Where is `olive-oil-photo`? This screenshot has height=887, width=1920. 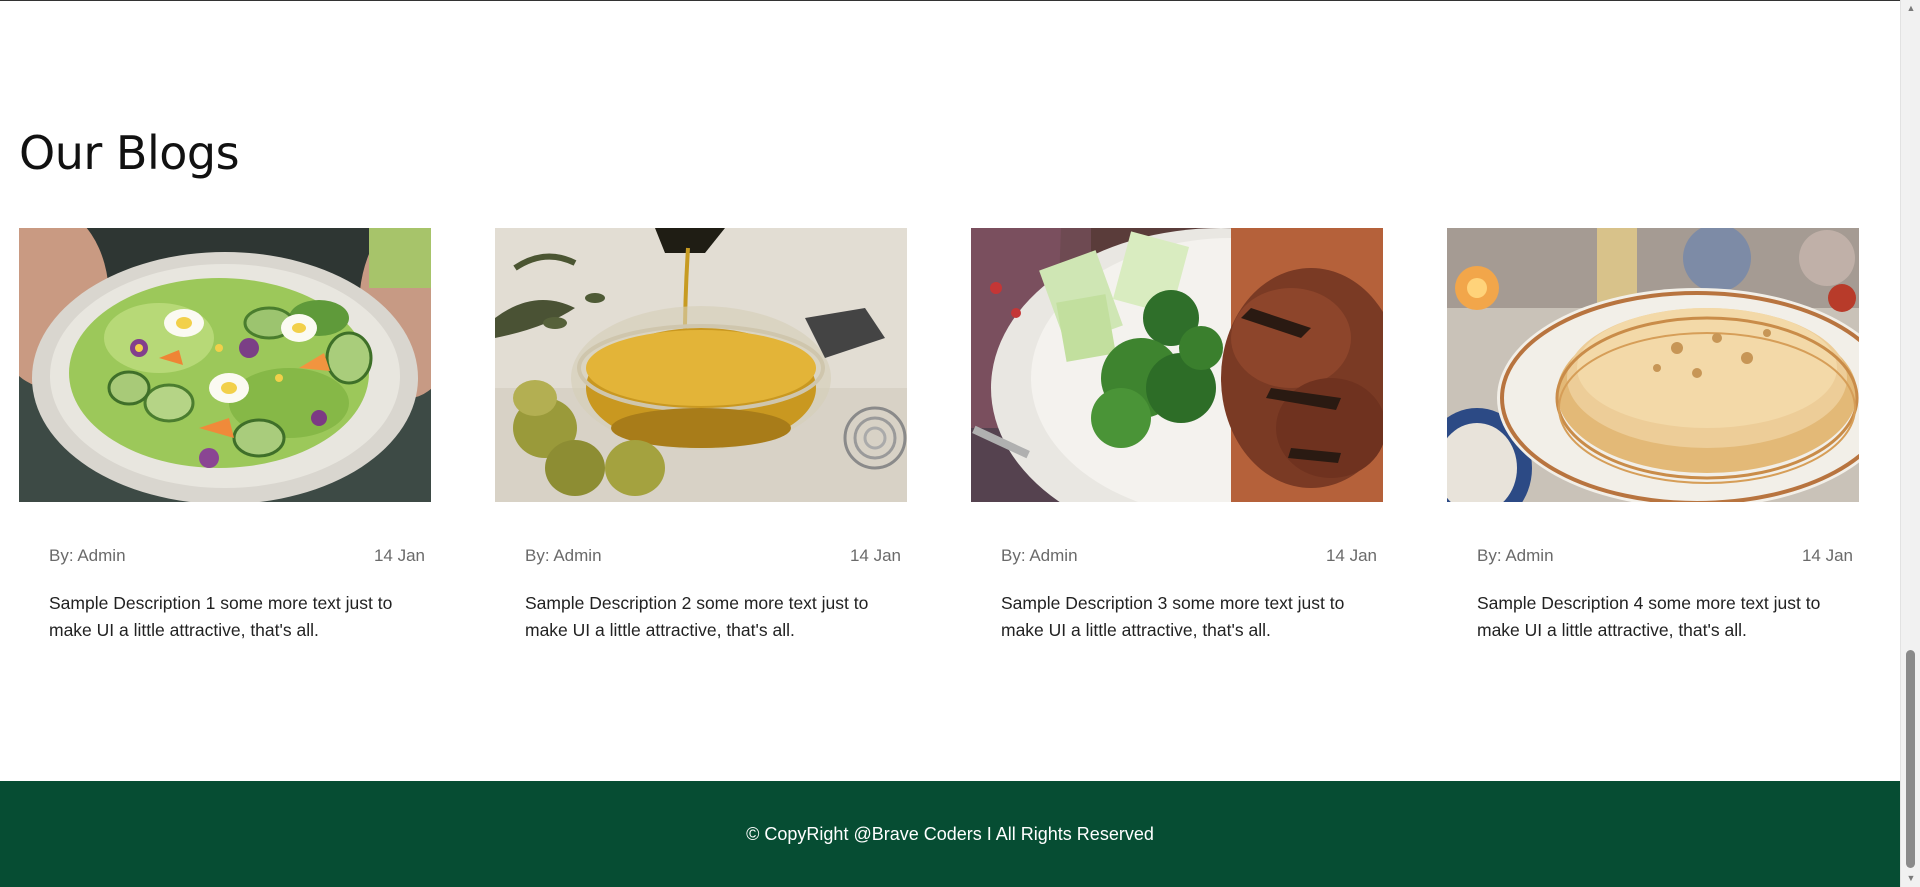
olive-oil-photo is located at coordinates (701, 365).